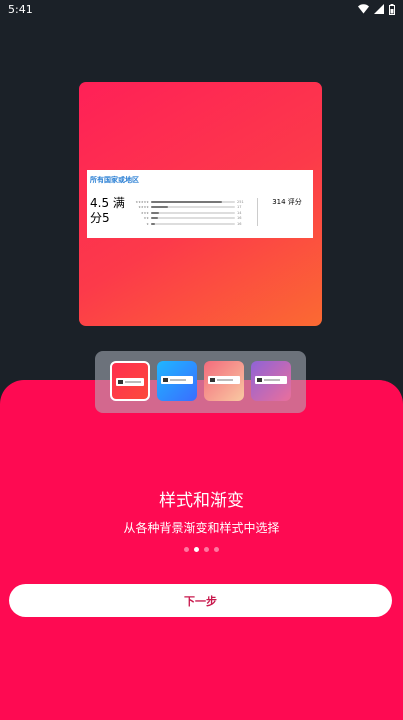  I want to click on widget-total-ratings: 314 评分, so click(287, 202).